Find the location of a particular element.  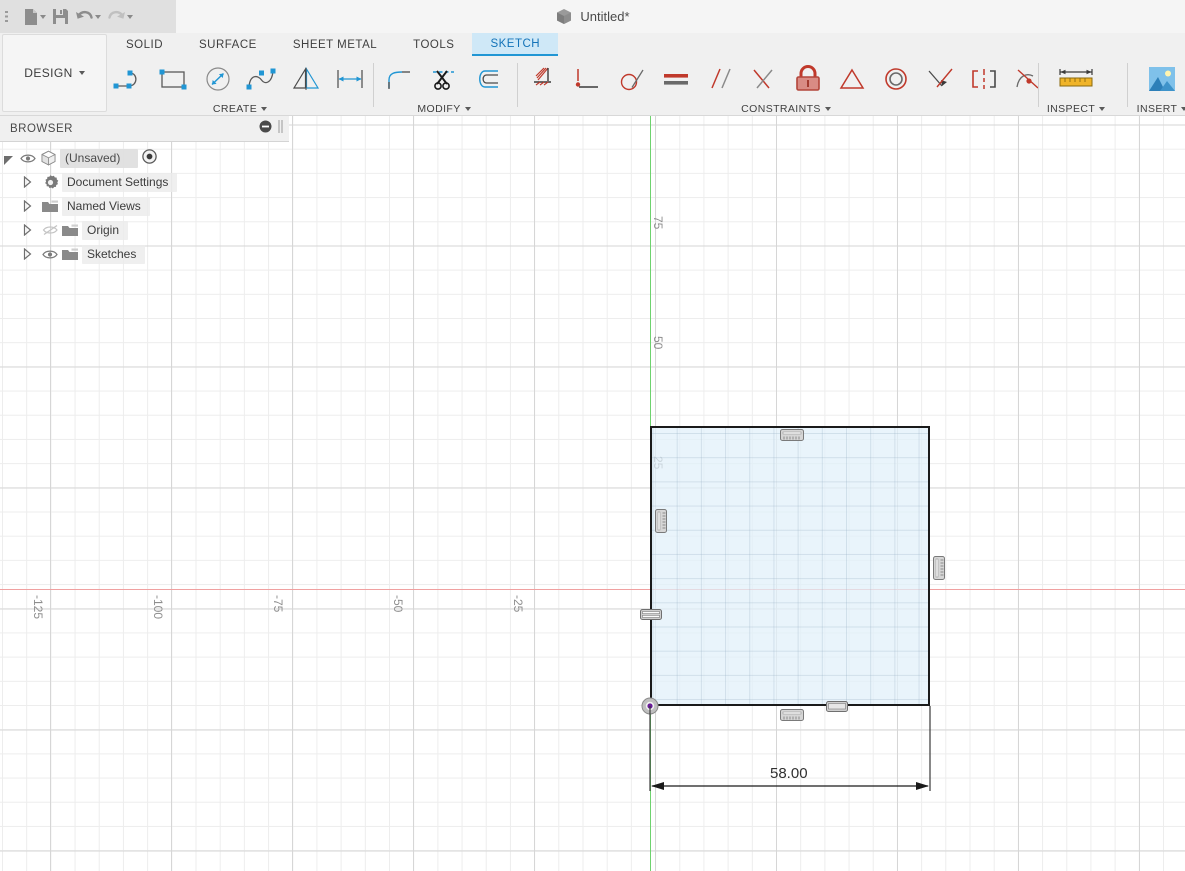

browser-title: BROWSER is located at coordinates (41, 128).